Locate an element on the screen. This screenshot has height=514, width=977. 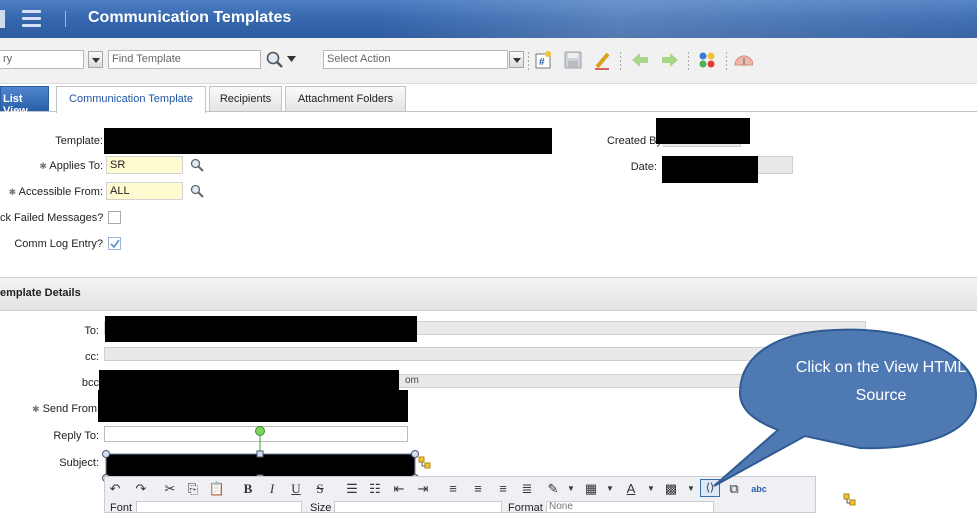
applies-to-label: Applies To: is located at coordinates (76, 166).